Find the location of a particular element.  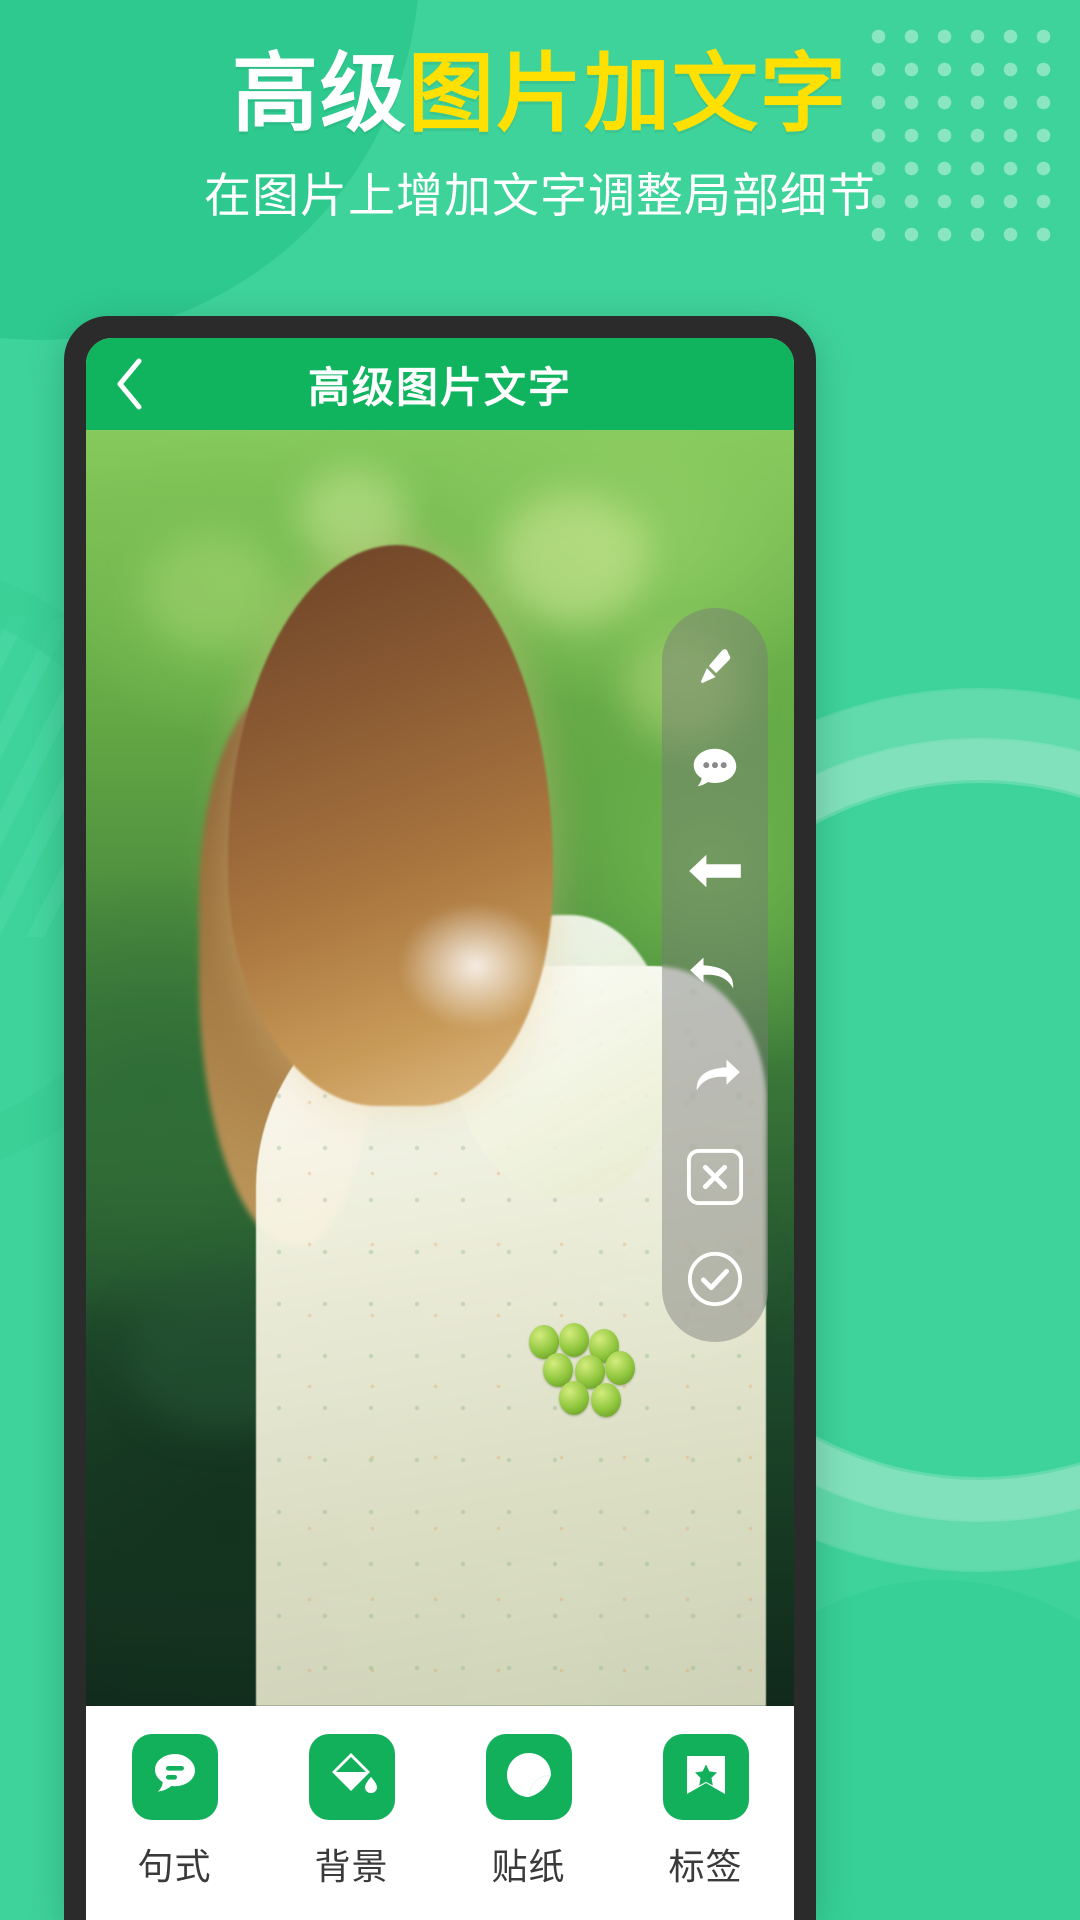

tab-label: 标签 is located at coordinates (705, 1866).